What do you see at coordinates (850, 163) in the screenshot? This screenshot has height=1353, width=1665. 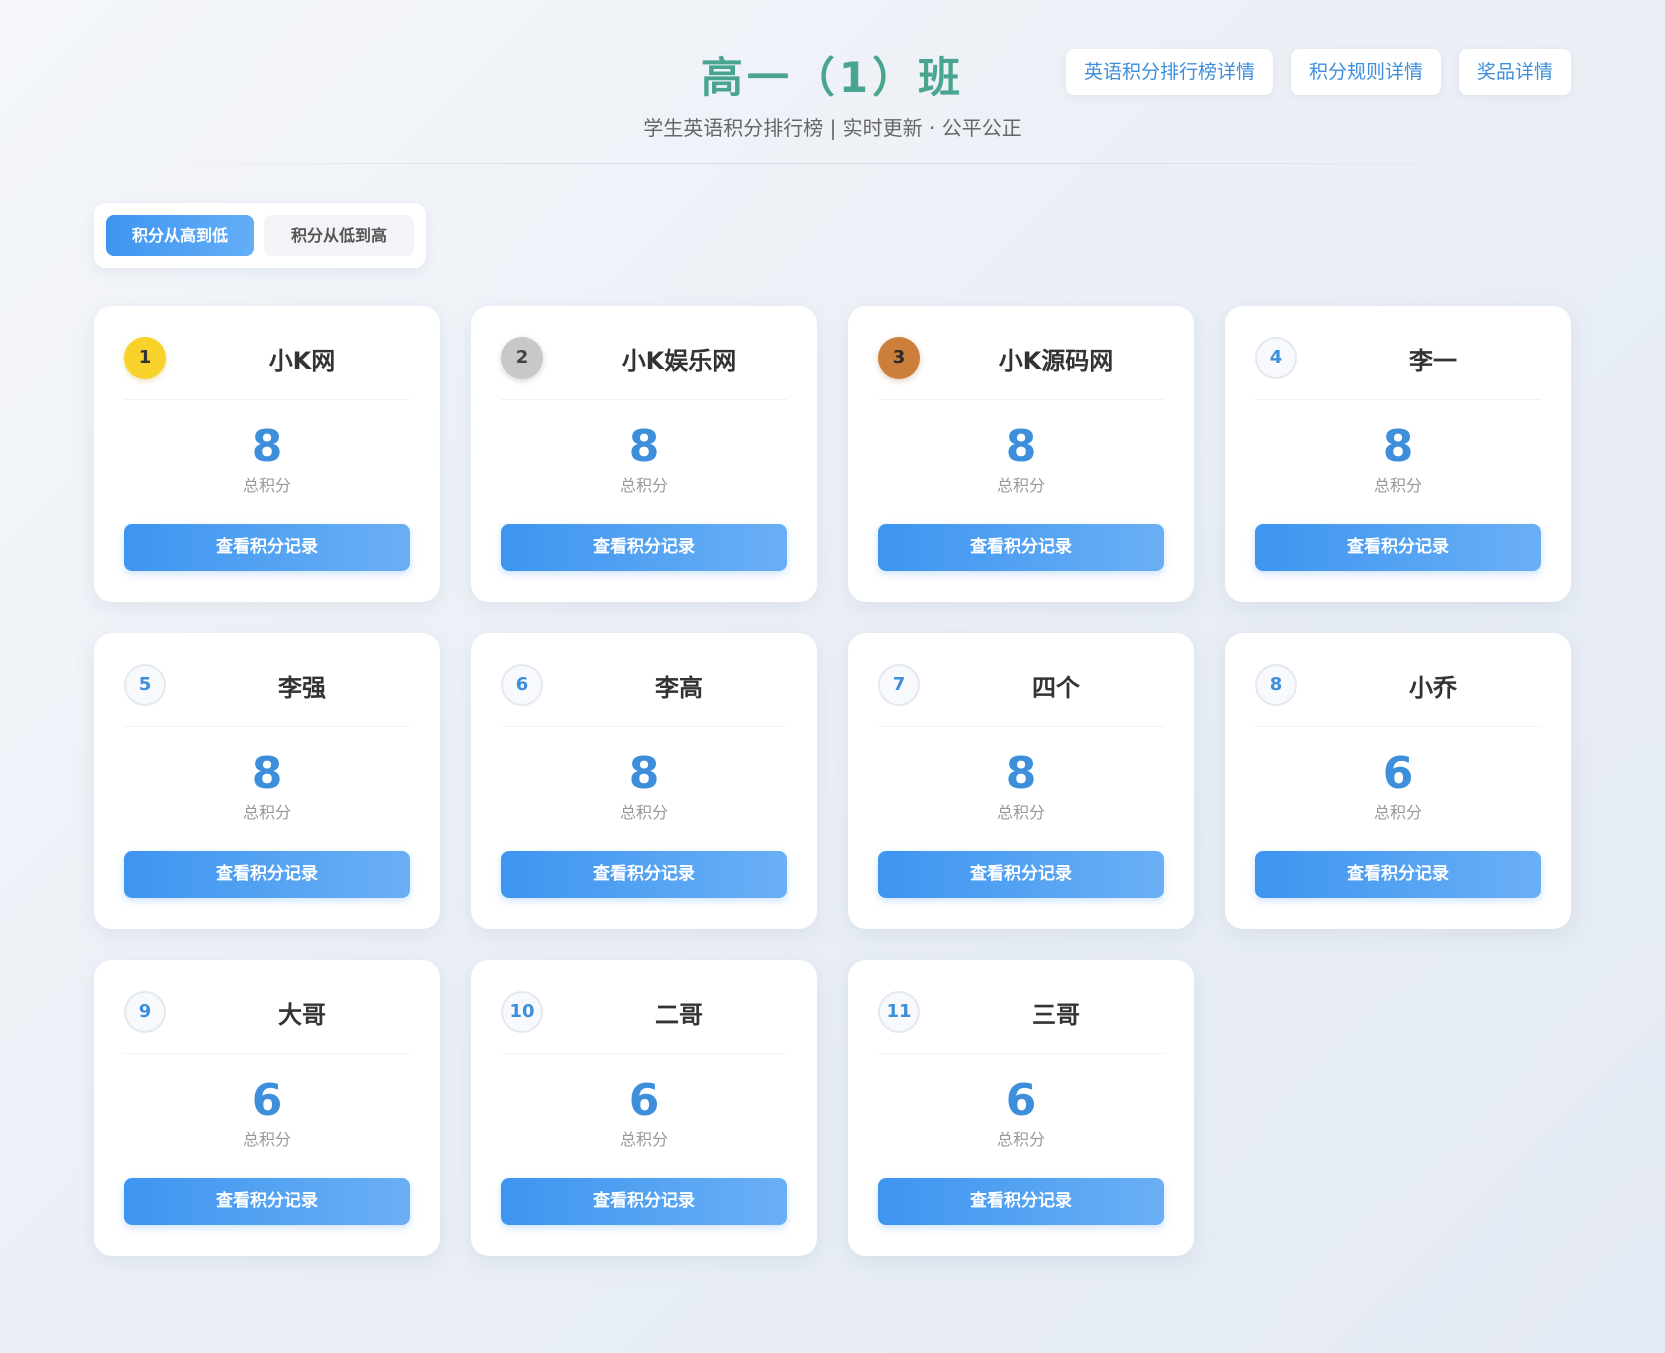 I see `header-divider` at bounding box center [850, 163].